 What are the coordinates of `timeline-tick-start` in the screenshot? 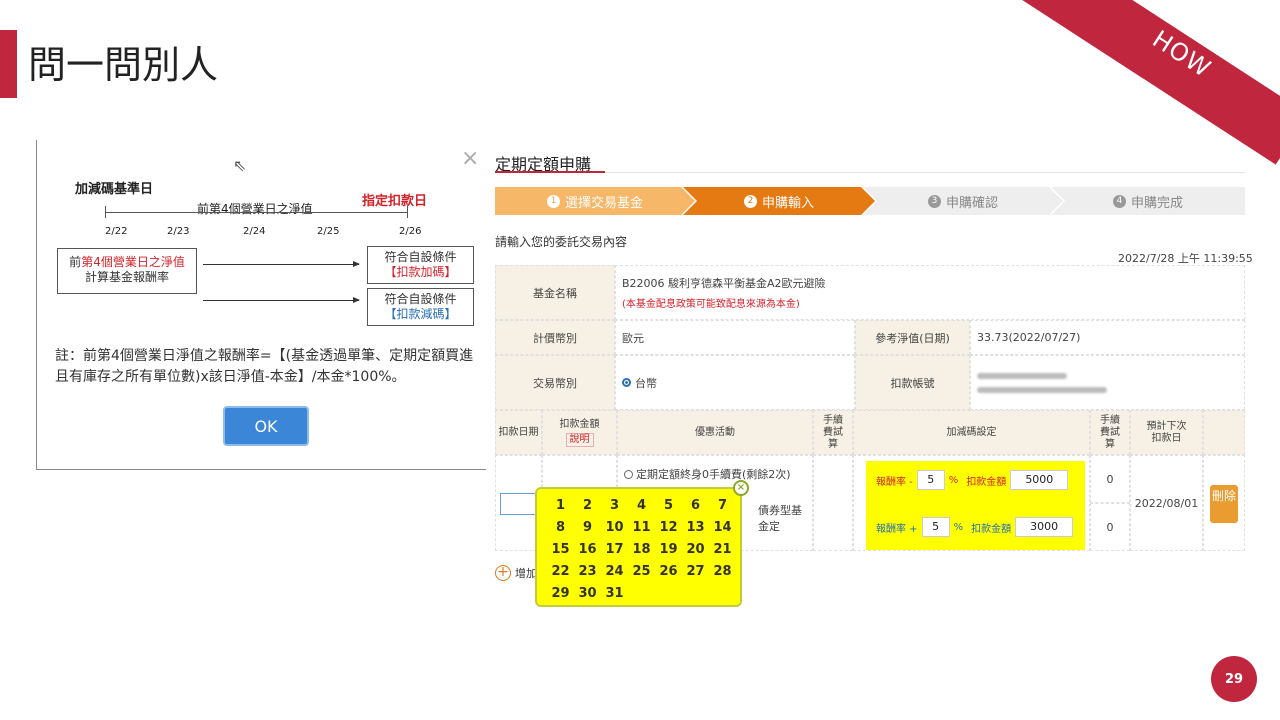 It's located at (105, 212).